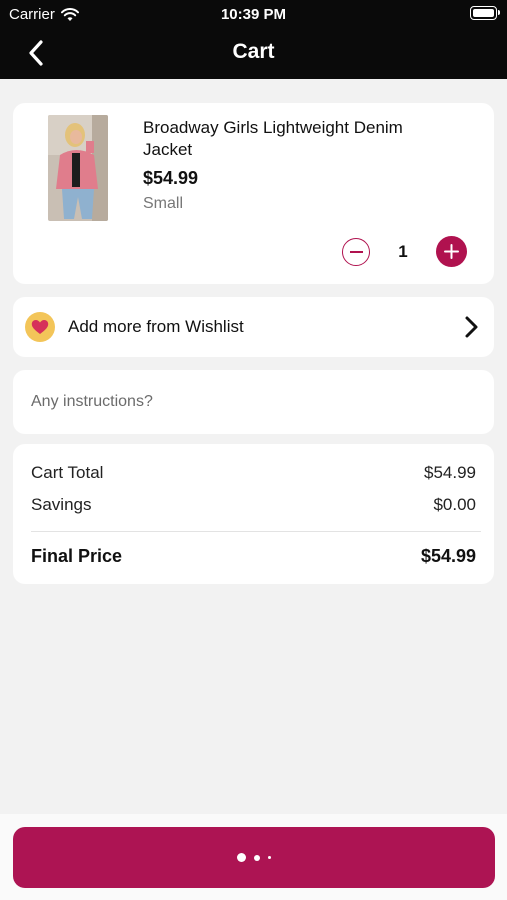 This screenshot has height=900, width=507. What do you see at coordinates (77, 556) in the screenshot?
I see `final-price-label: Final Price` at bounding box center [77, 556].